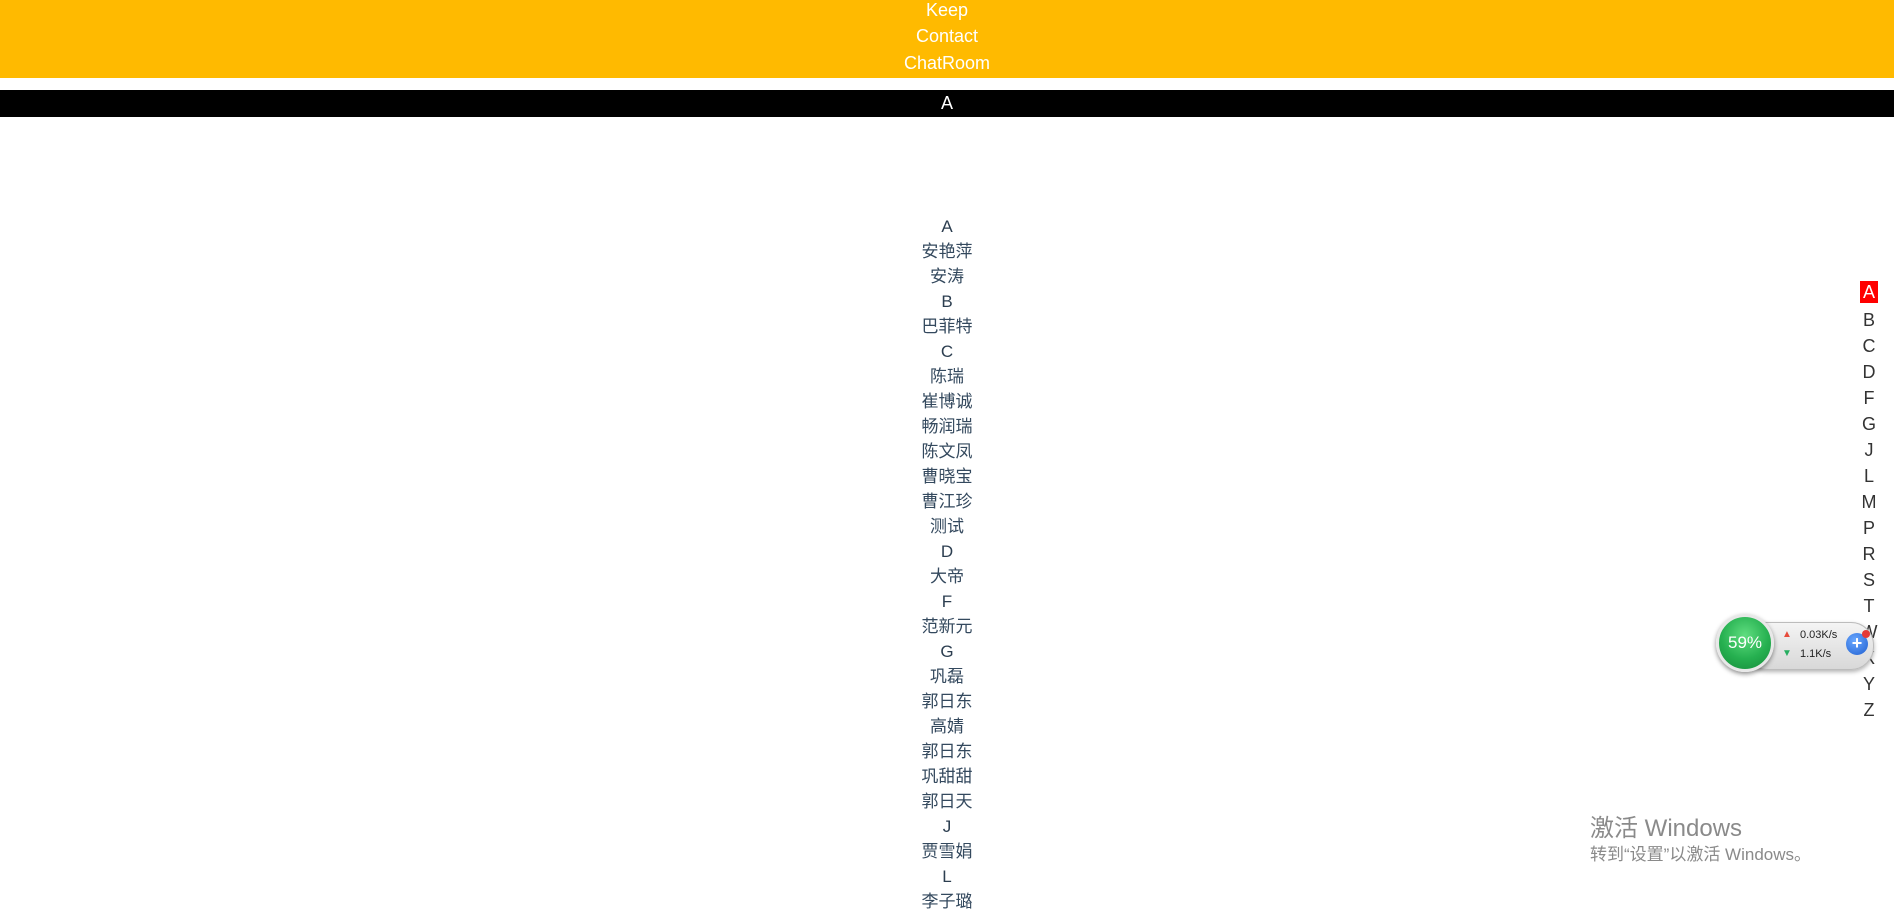  What do you see at coordinates (947, 901) in the screenshot?
I see `contact-item: 李子璐` at bounding box center [947, 901].